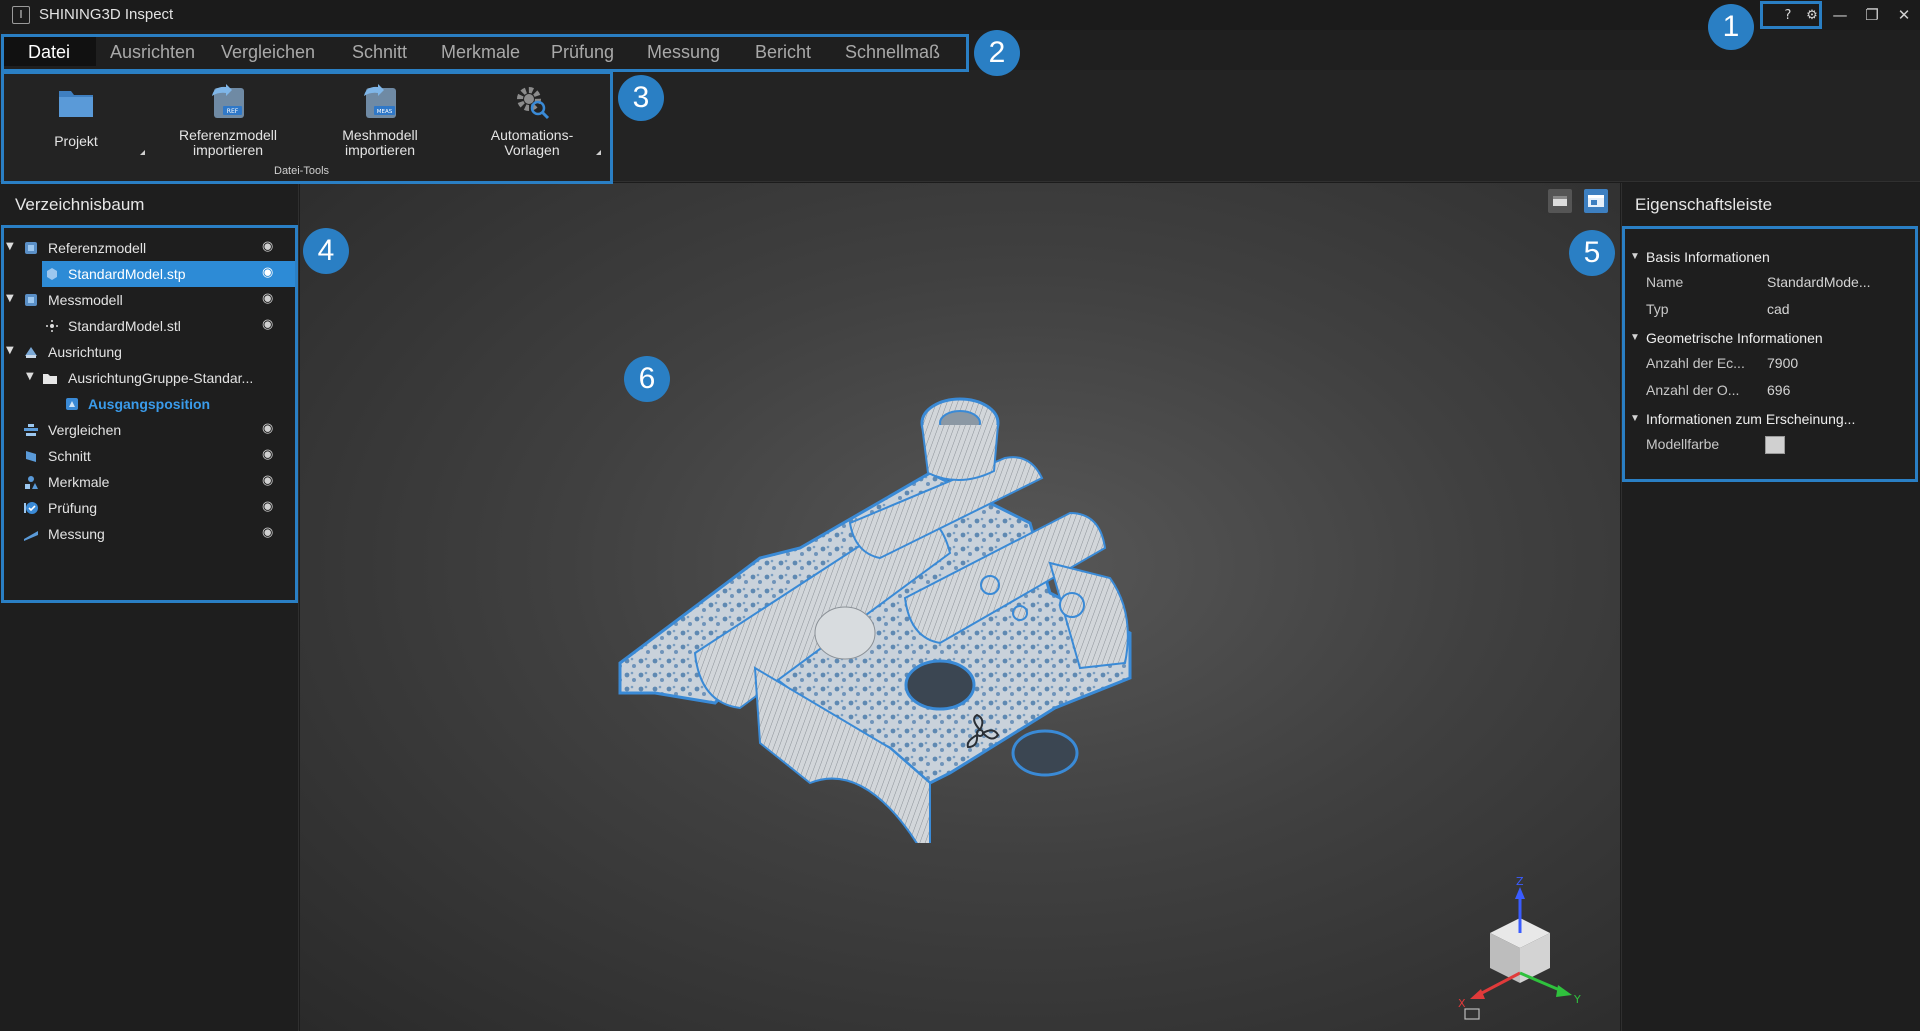  What do you see at coordinates (72, 404) in the screenshot?
I see `initial-position-icon` at bounding box center [72, 404].